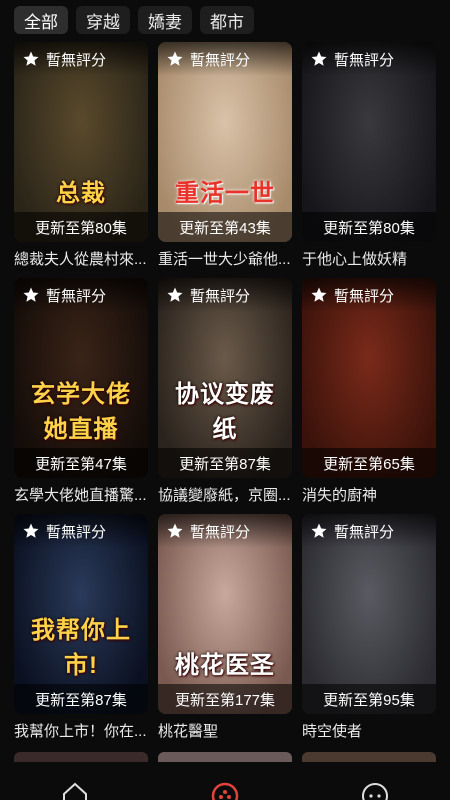 The height and width of the screenshot is (800, 450). What do you see at coordinates (225, 227) in the screenshot?
I see `episode-status: 更新至第43集` at bounding box center [225, 227].